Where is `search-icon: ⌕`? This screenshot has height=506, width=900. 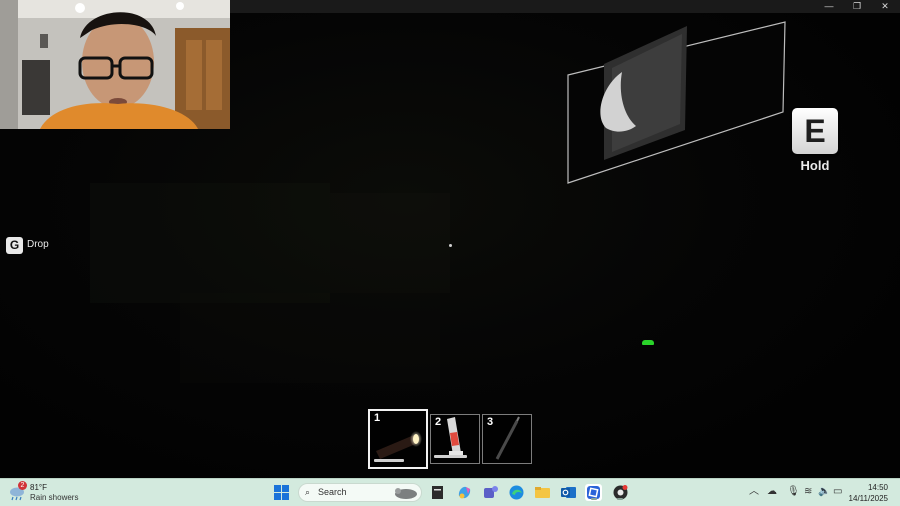
search-icon: ⌕ is located at coordinates (308, 492).